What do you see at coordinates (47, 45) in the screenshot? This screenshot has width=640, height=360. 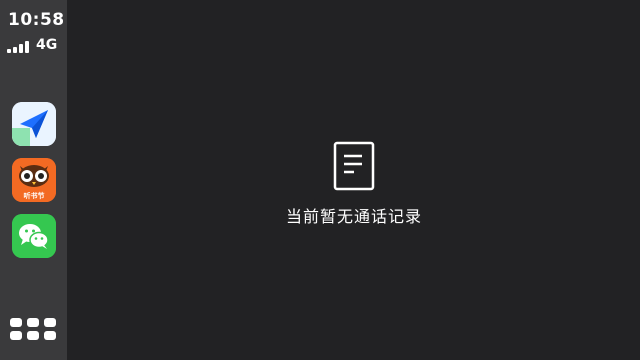 I see `network-type: 4G` at bounding box center [47, 45].